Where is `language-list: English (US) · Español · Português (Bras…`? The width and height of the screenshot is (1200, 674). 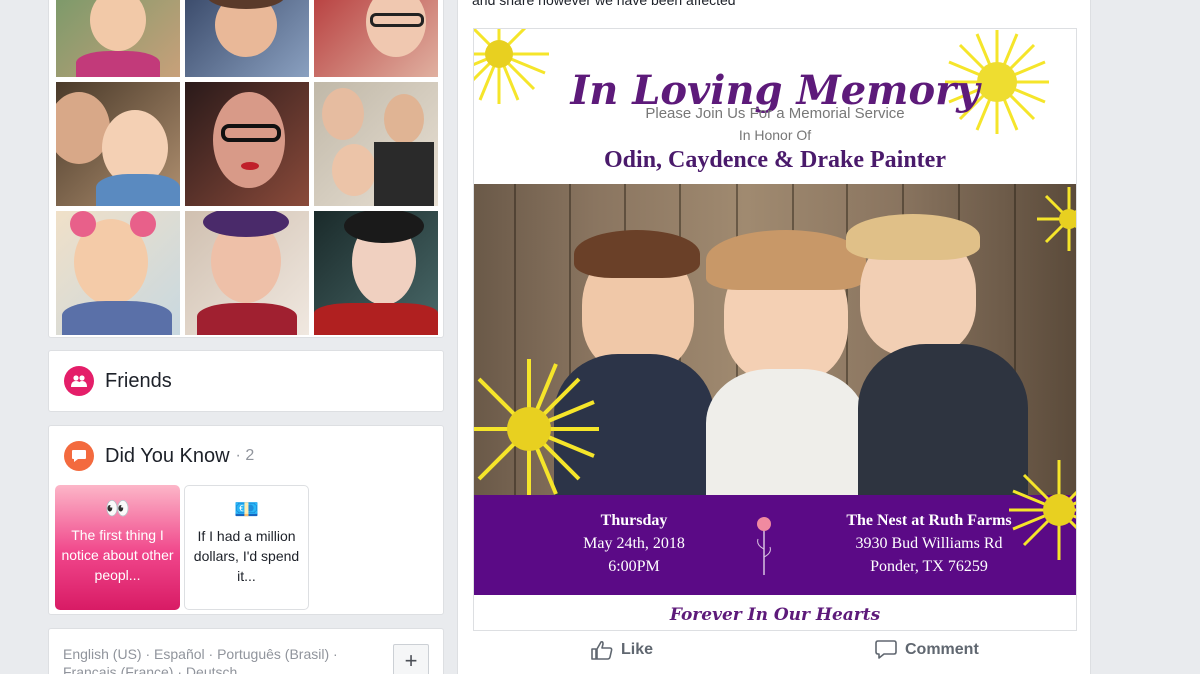
language-list: English (US) · Español · Português (Bras… is located at coordinates (213, 659).